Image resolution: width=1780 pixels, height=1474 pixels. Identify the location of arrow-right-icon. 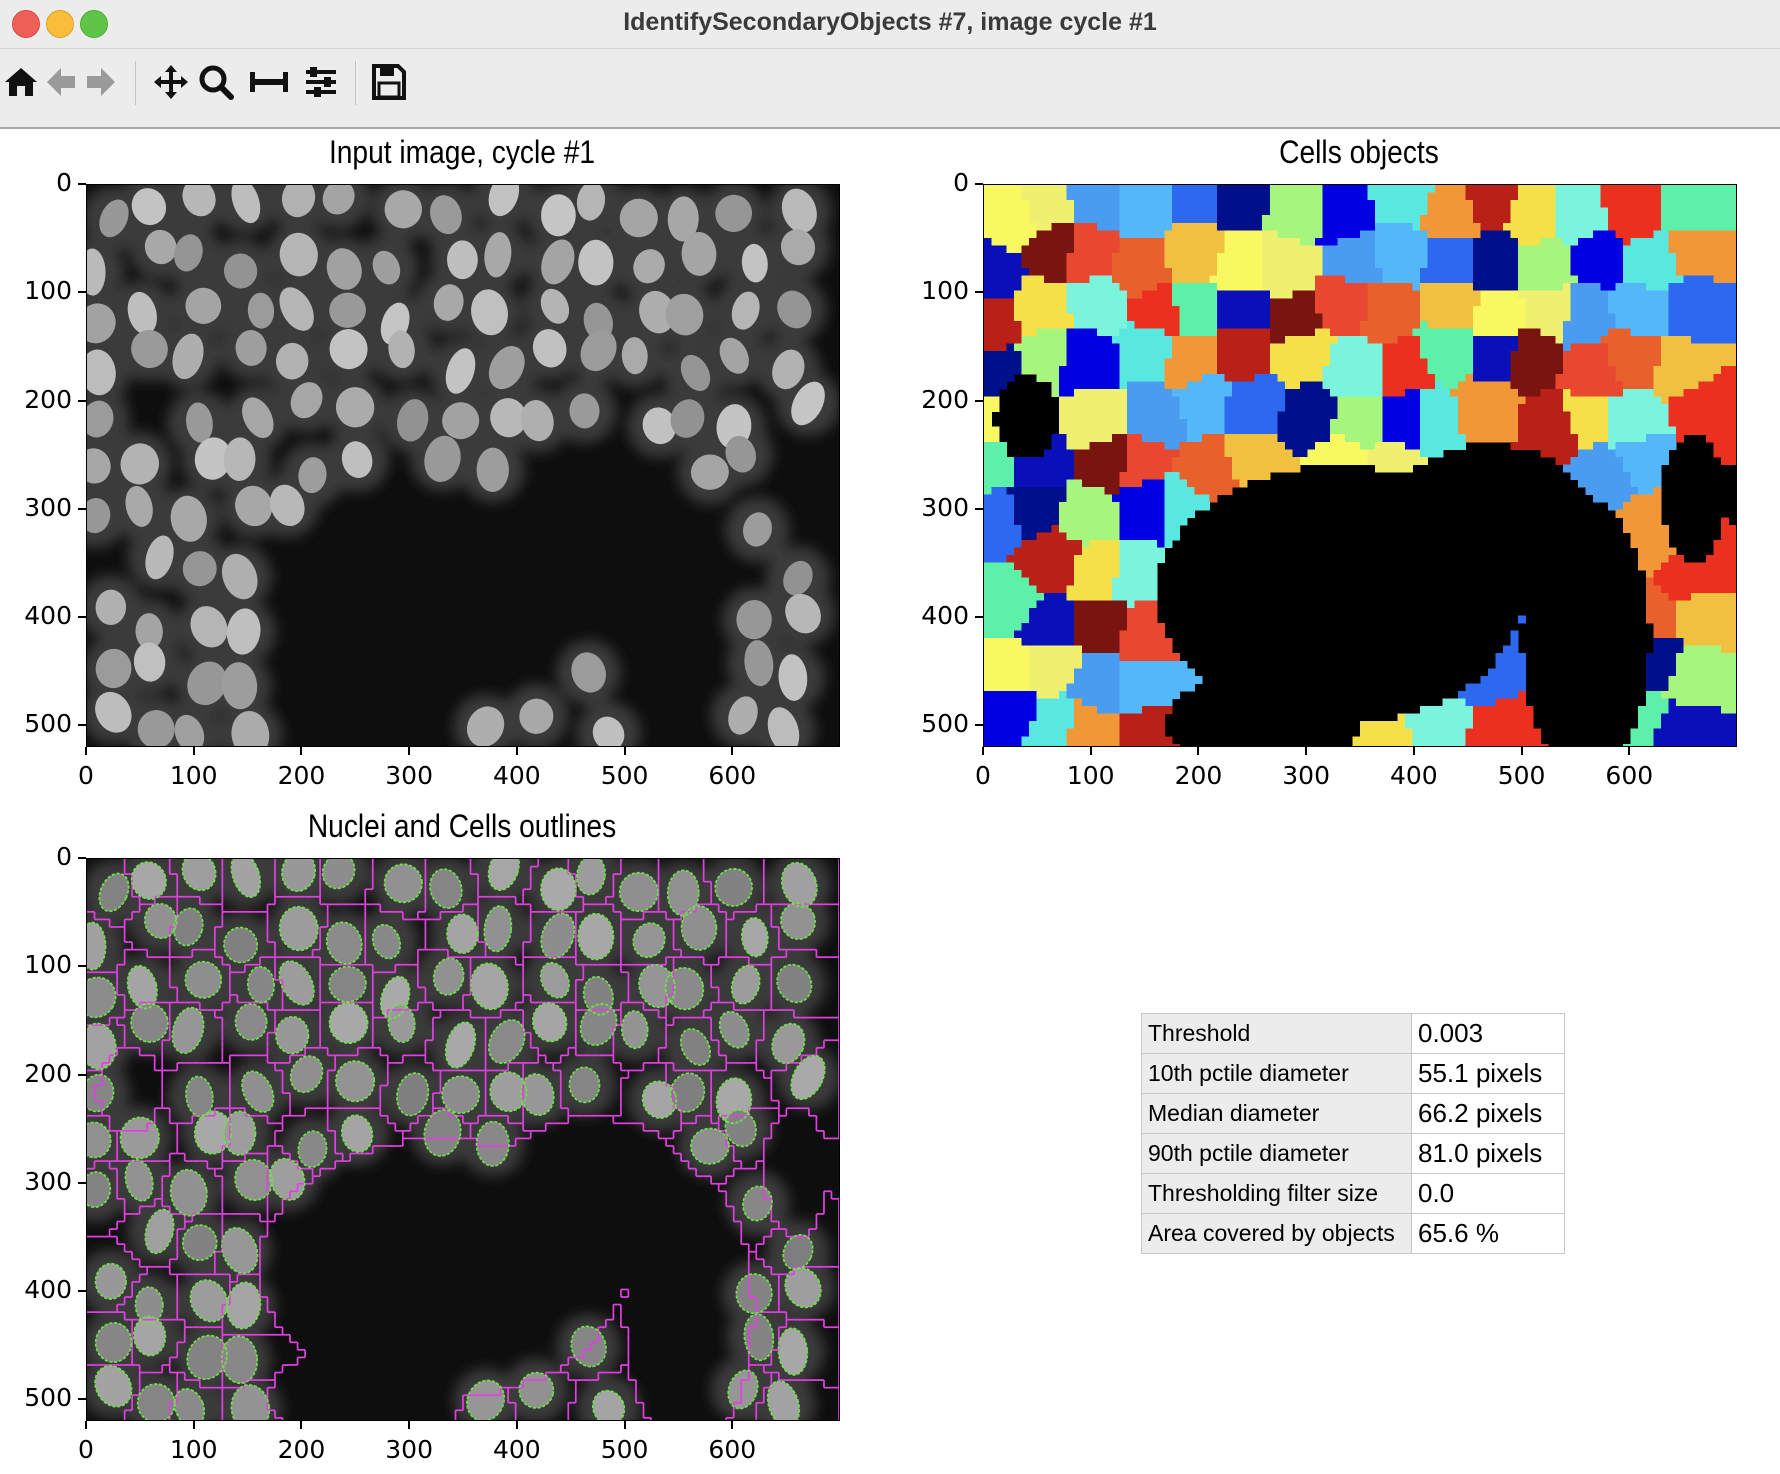
(101, 82).